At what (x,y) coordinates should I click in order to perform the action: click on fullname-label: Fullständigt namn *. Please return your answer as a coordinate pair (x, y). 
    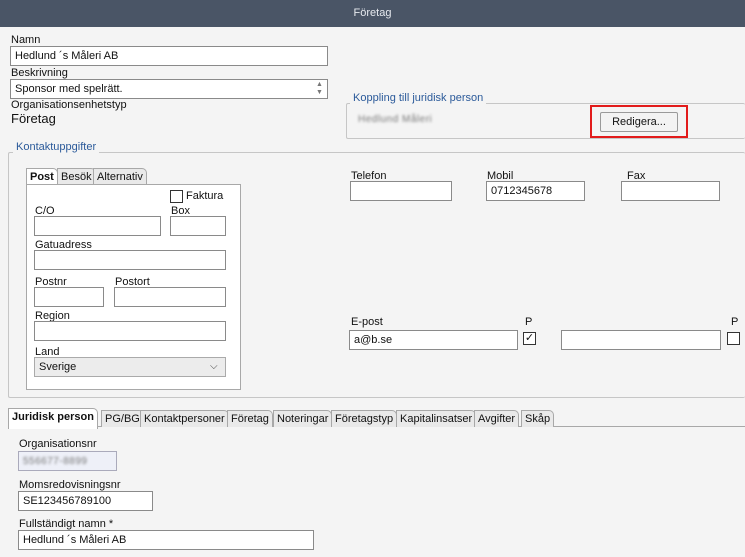
    Looking at the image, I should click on (66, 524).